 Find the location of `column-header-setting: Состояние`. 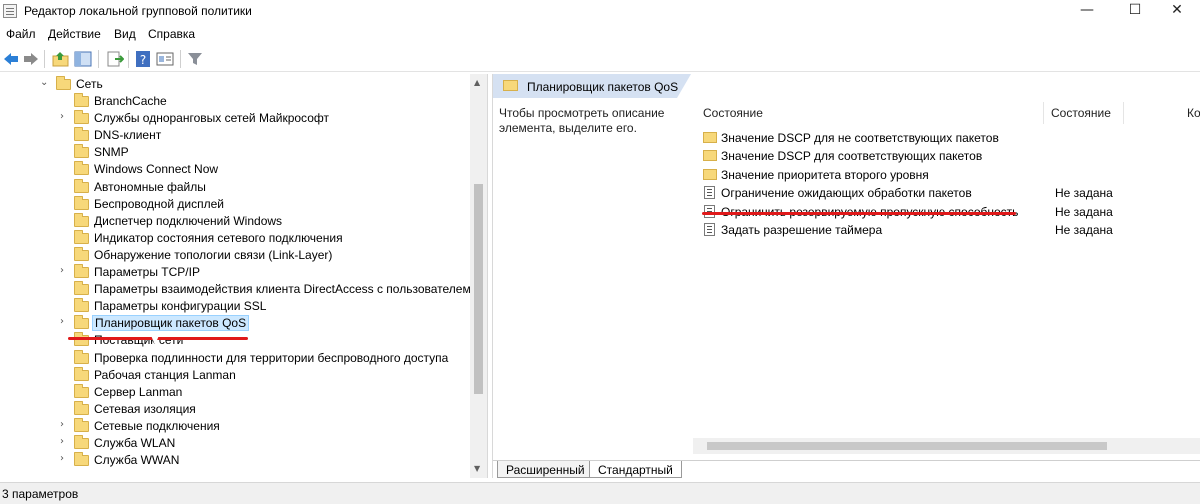

column-header-setting: Состояние is located at coordinates (733, 113).